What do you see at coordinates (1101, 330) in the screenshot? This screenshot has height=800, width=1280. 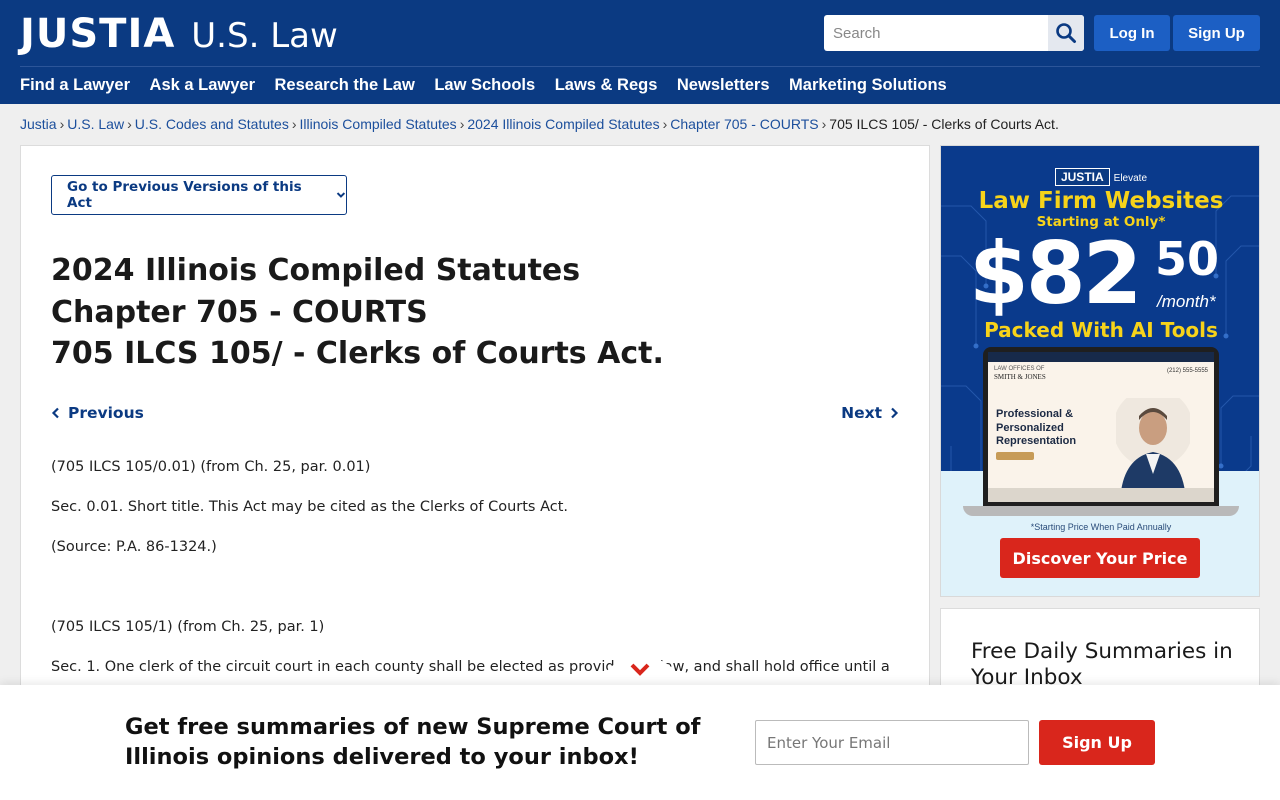 I see `ad-tagline: Packed With AI Tools` at bounding box center [1101, 330].